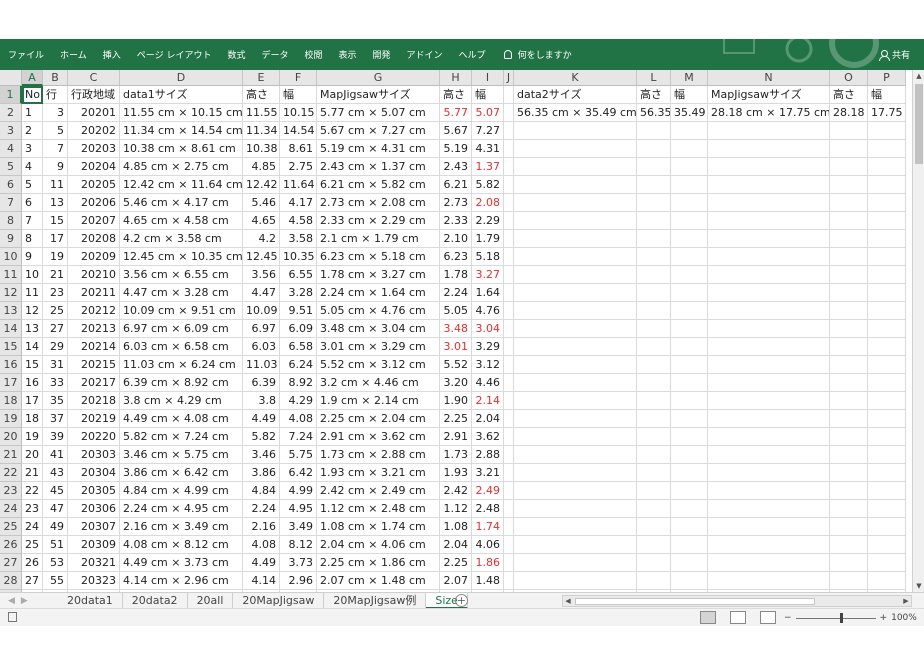 Image resolution: width=924 pixels, height=660 pixels. Describe the element at coordinates (32, 239) in the screenshot. I see `table-cell: 8` at that location.